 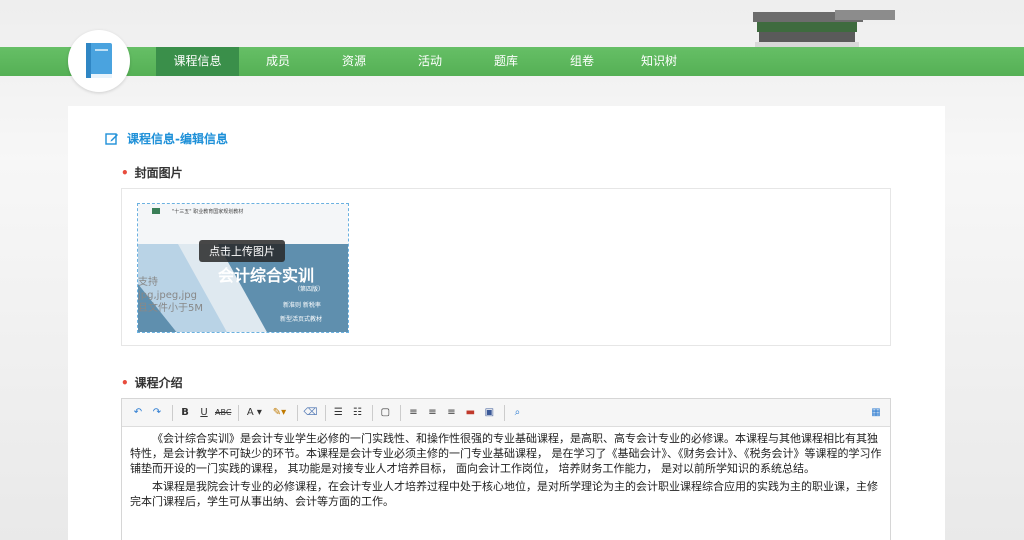 What do you see at coordinates (111, 138) in the screenshot?
I see `edit-icon` at bounding box center [111, 138].